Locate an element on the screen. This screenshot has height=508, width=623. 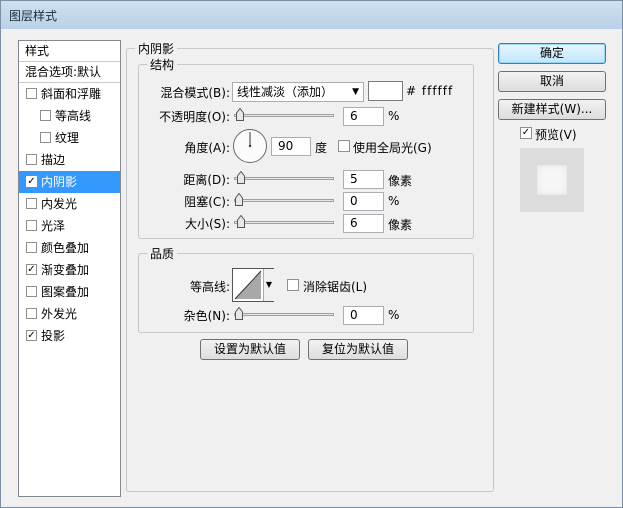
shadow-color-swatch is located at coordinates (385, 91).